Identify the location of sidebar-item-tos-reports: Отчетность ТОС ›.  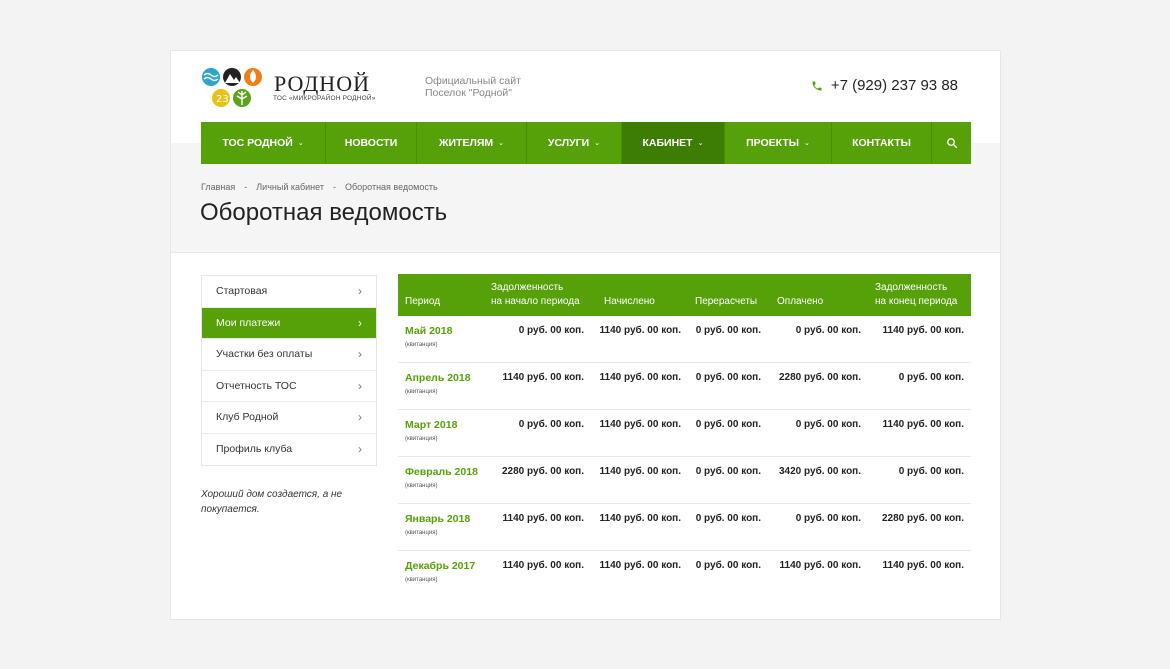
(289, 386).